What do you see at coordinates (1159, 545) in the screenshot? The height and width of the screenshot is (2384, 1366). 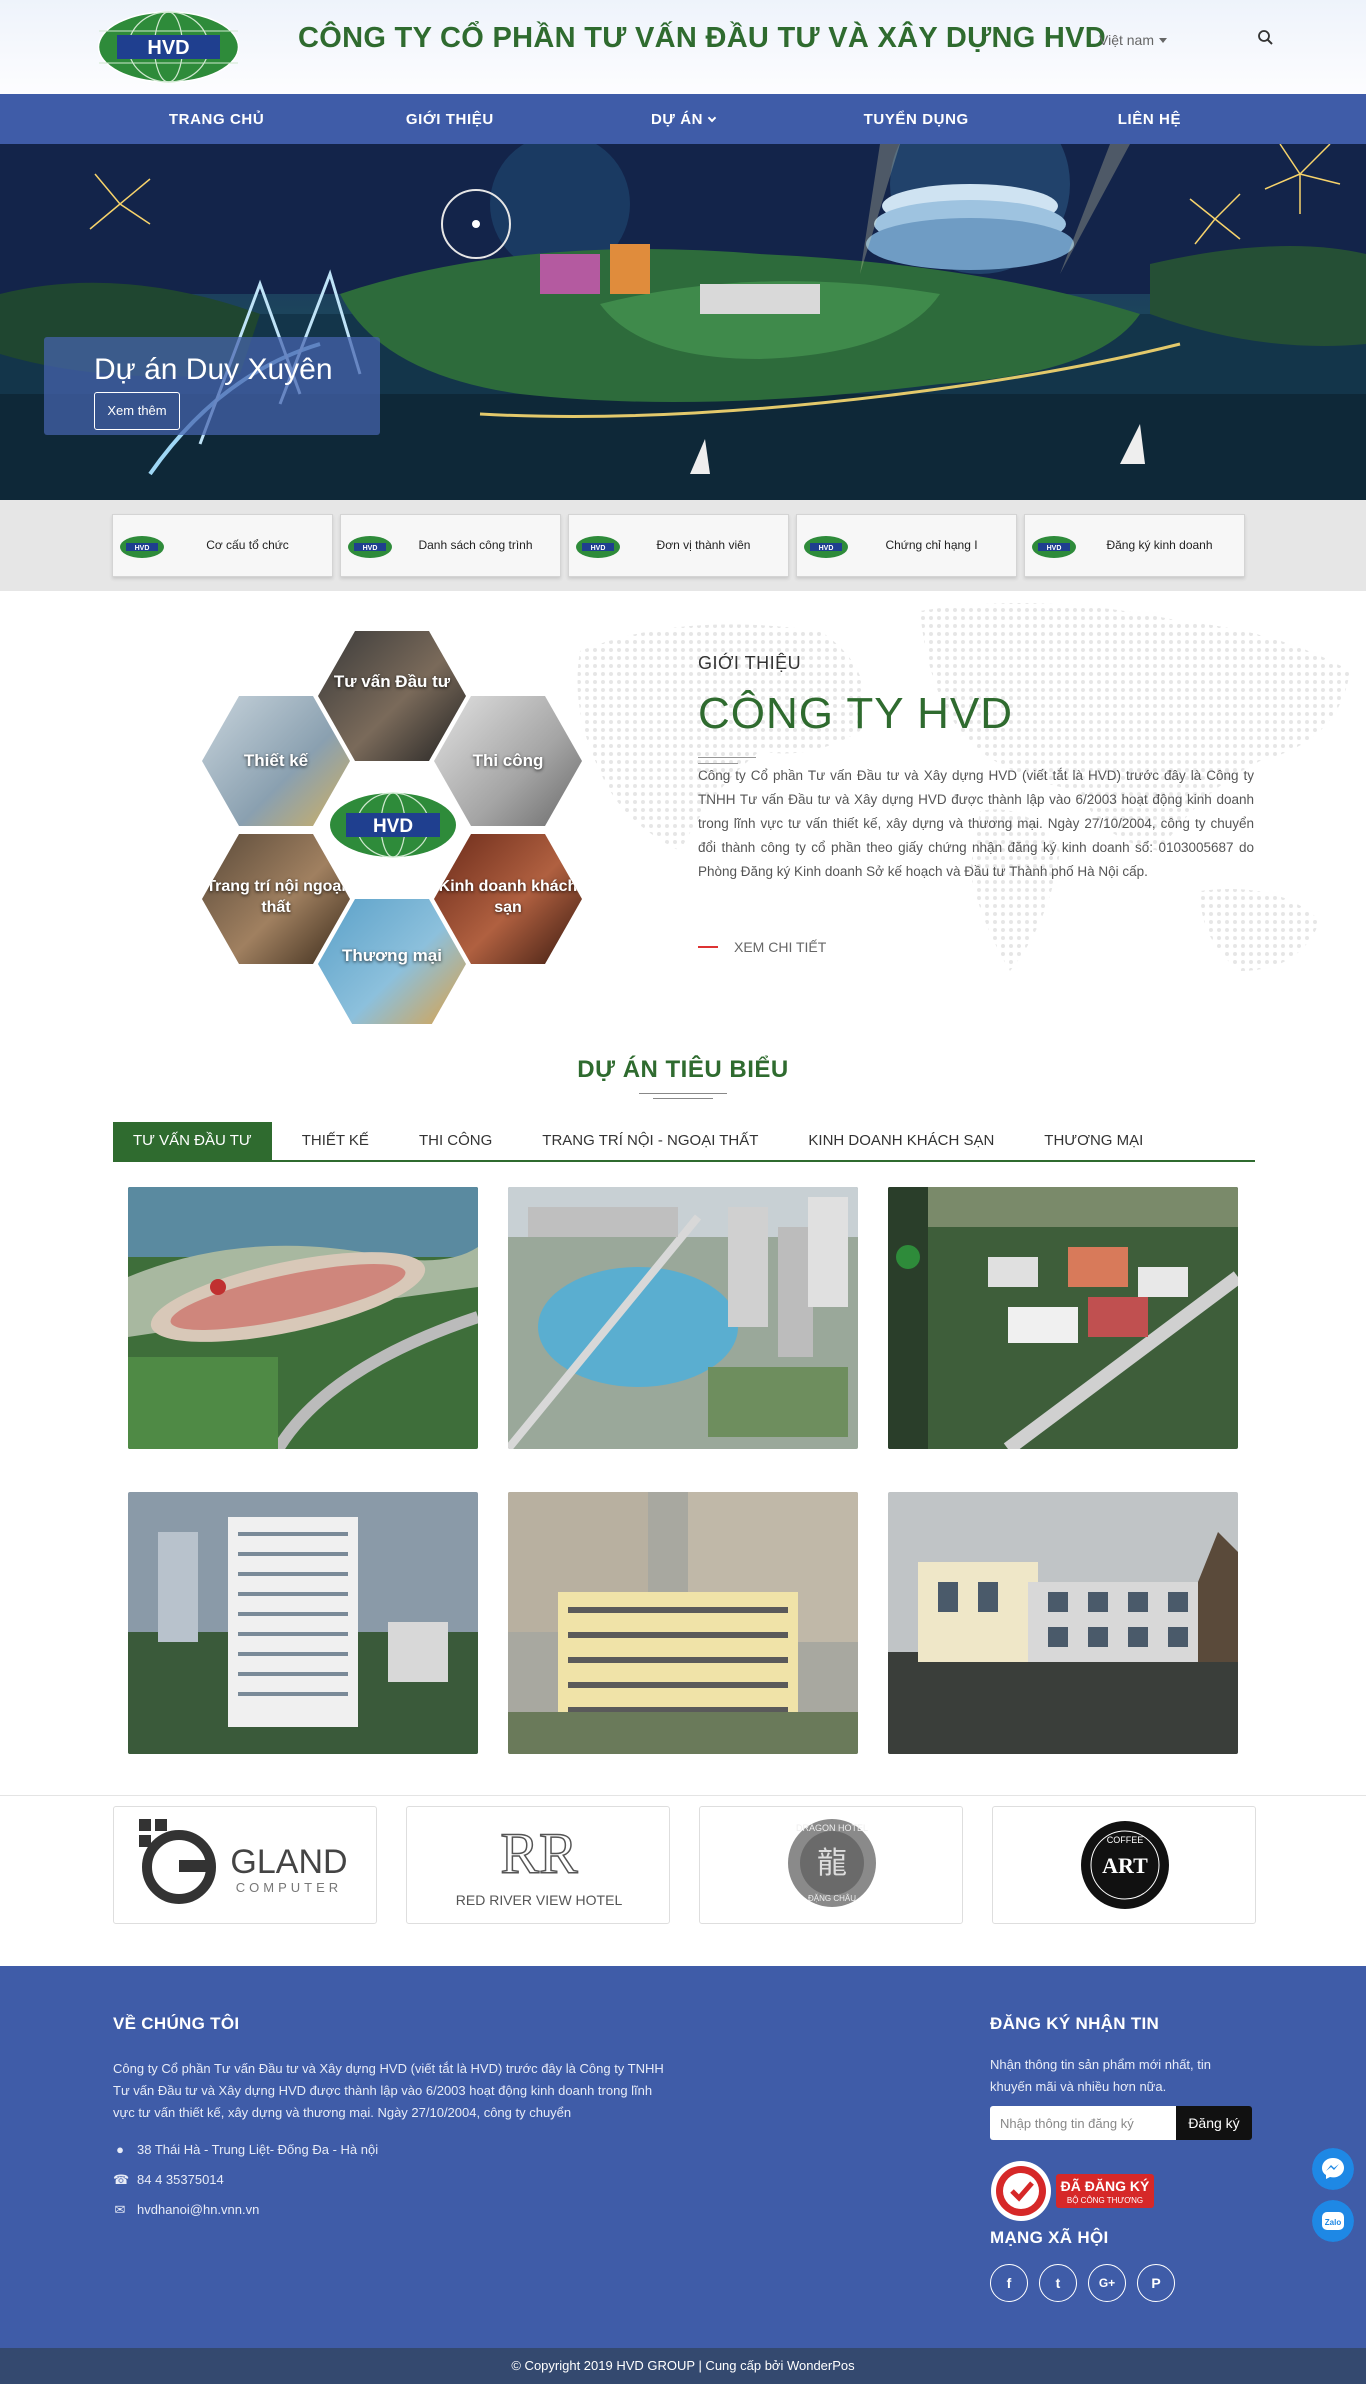 I see `quick-link-label: Đăng ký kinh doanh` at bounding box center [1159, 545].